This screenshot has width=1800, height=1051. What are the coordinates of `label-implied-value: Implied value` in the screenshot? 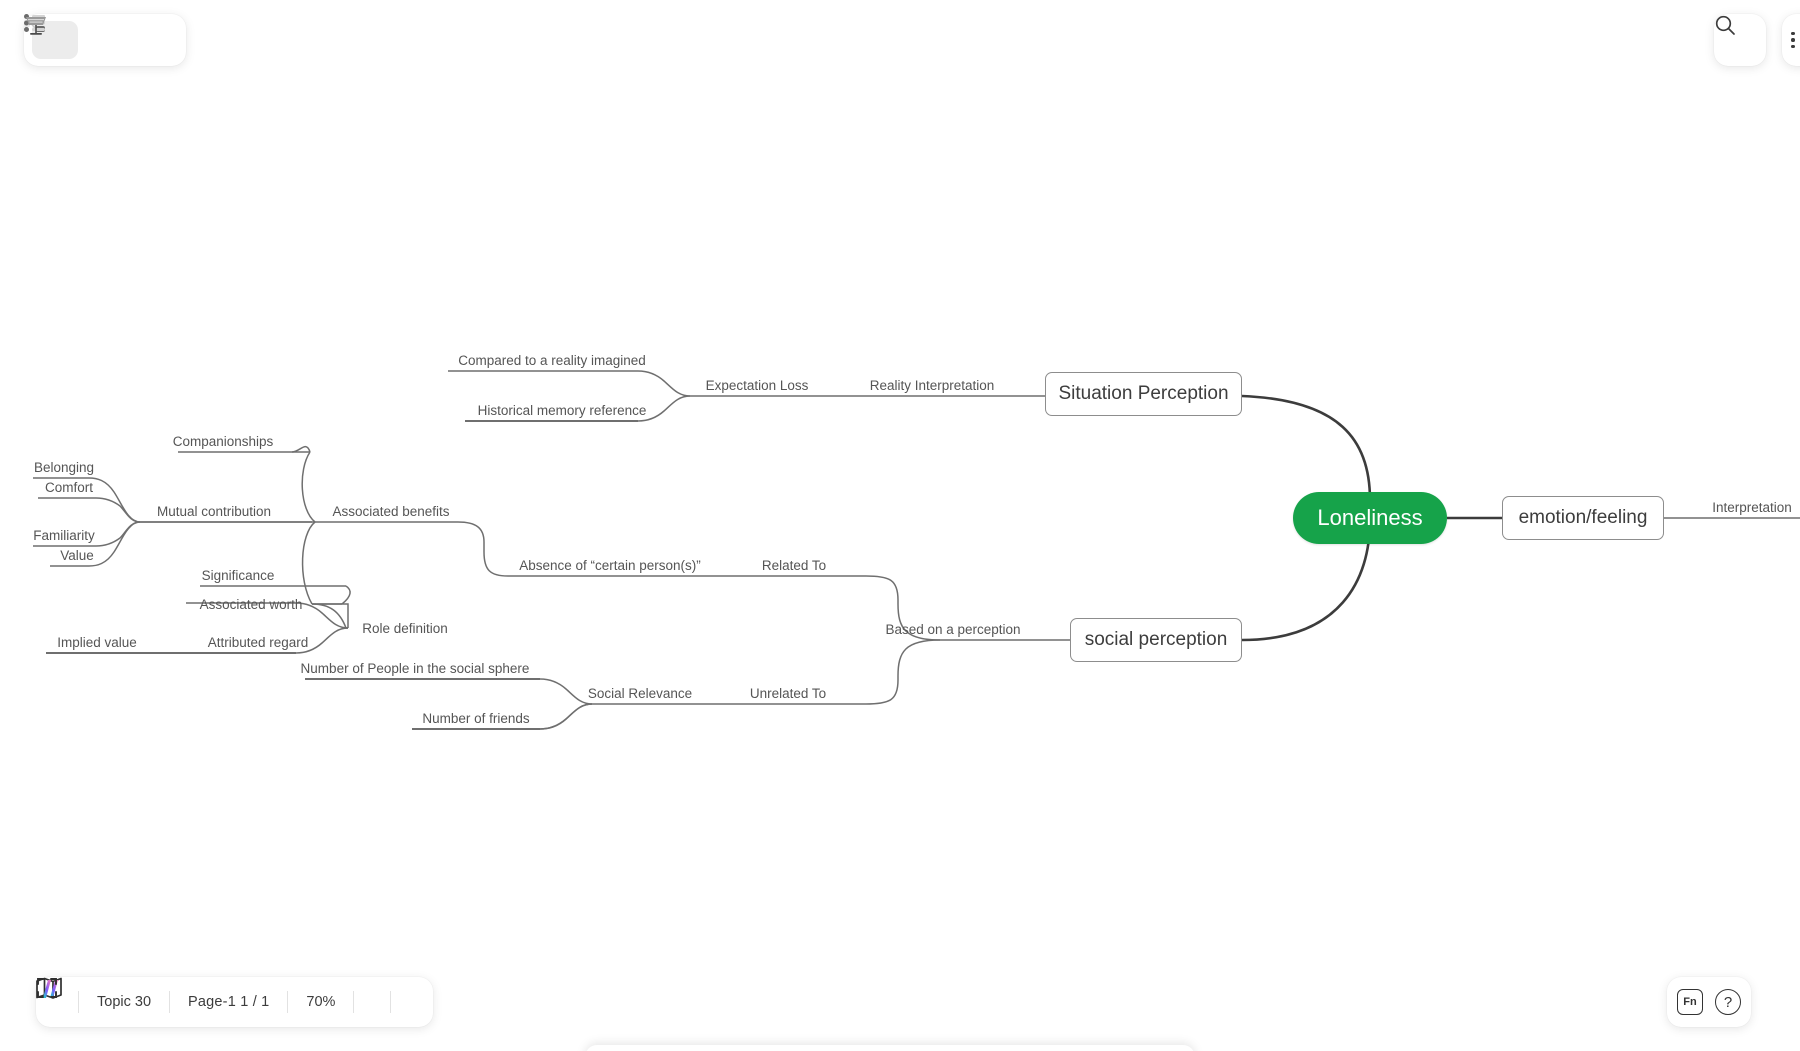 It's located at (97, 644).